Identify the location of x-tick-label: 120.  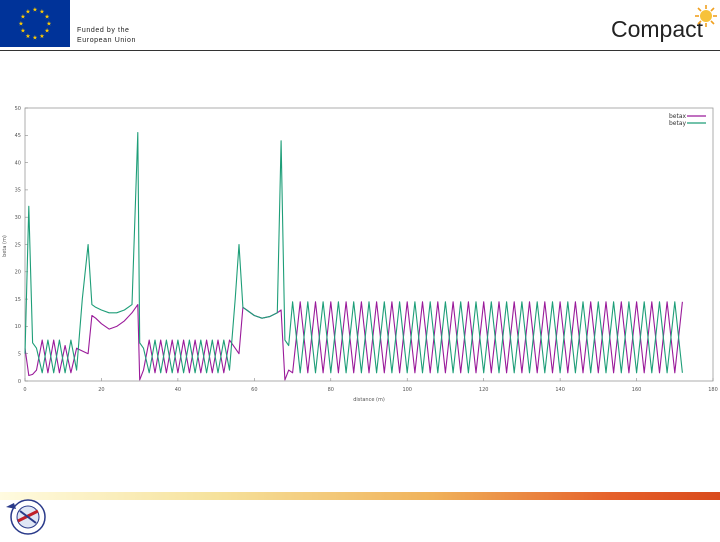
(484, 390).